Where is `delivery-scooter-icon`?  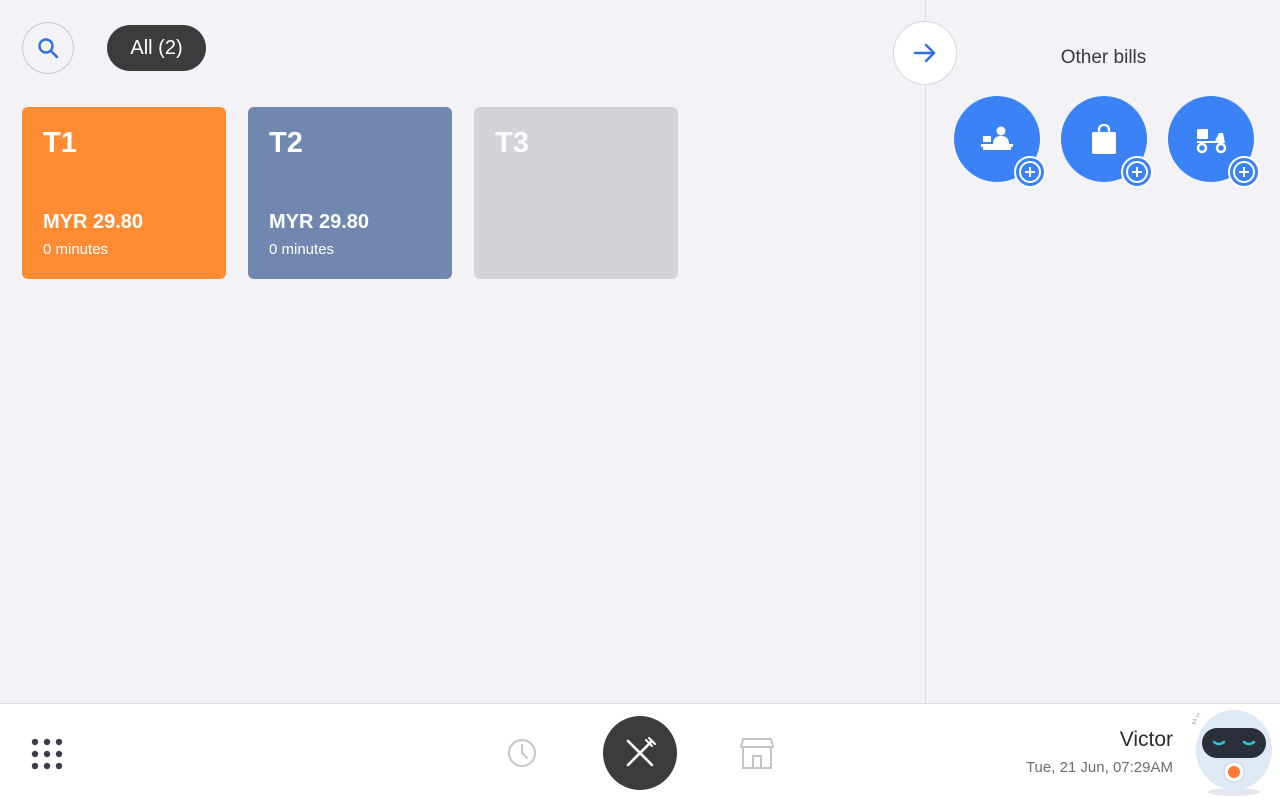 delivery-scooter-icon is located at coordinates (1211, 141).